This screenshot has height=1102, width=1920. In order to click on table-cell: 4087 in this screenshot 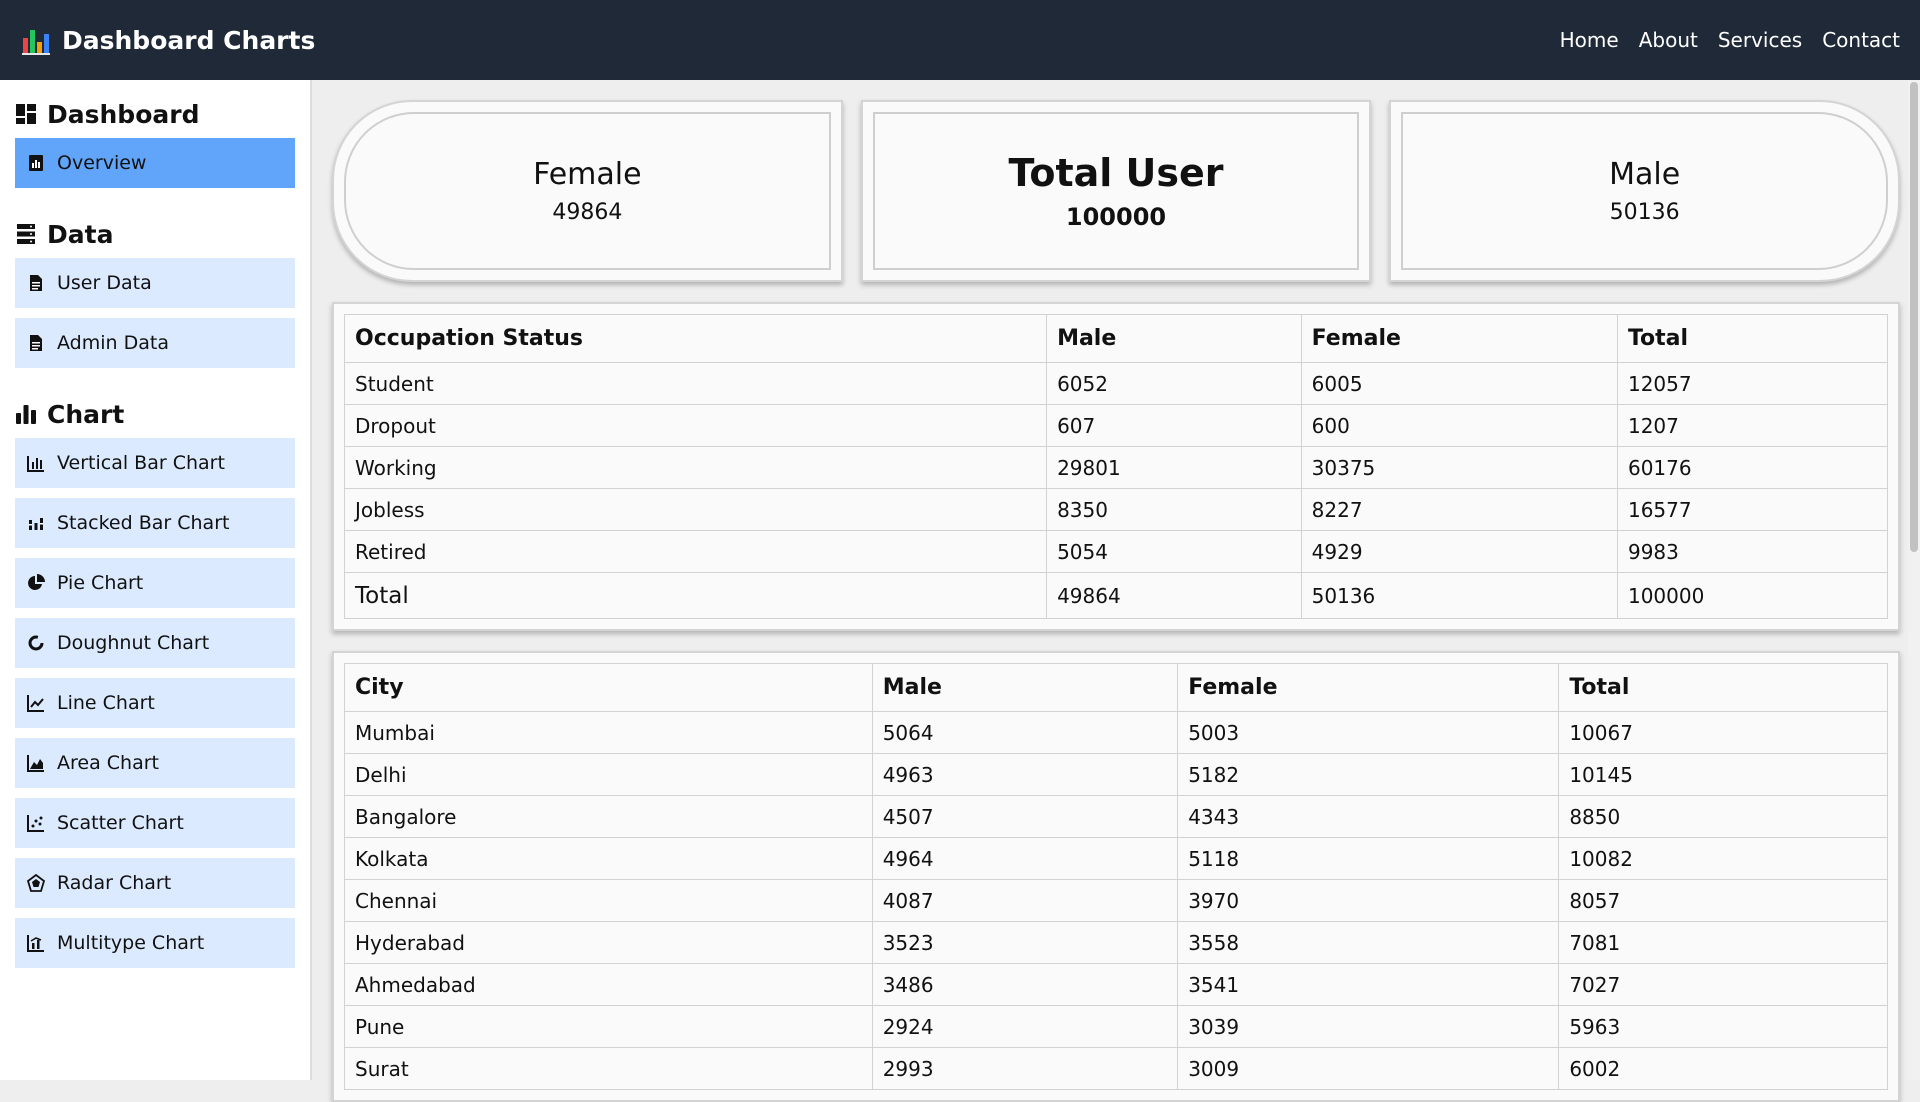, I will do `click(1025, 900)`.